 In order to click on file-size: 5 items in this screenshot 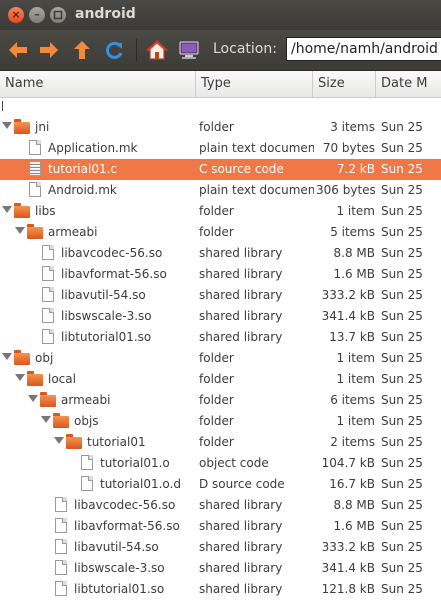, I will do `click(352, 232)`.